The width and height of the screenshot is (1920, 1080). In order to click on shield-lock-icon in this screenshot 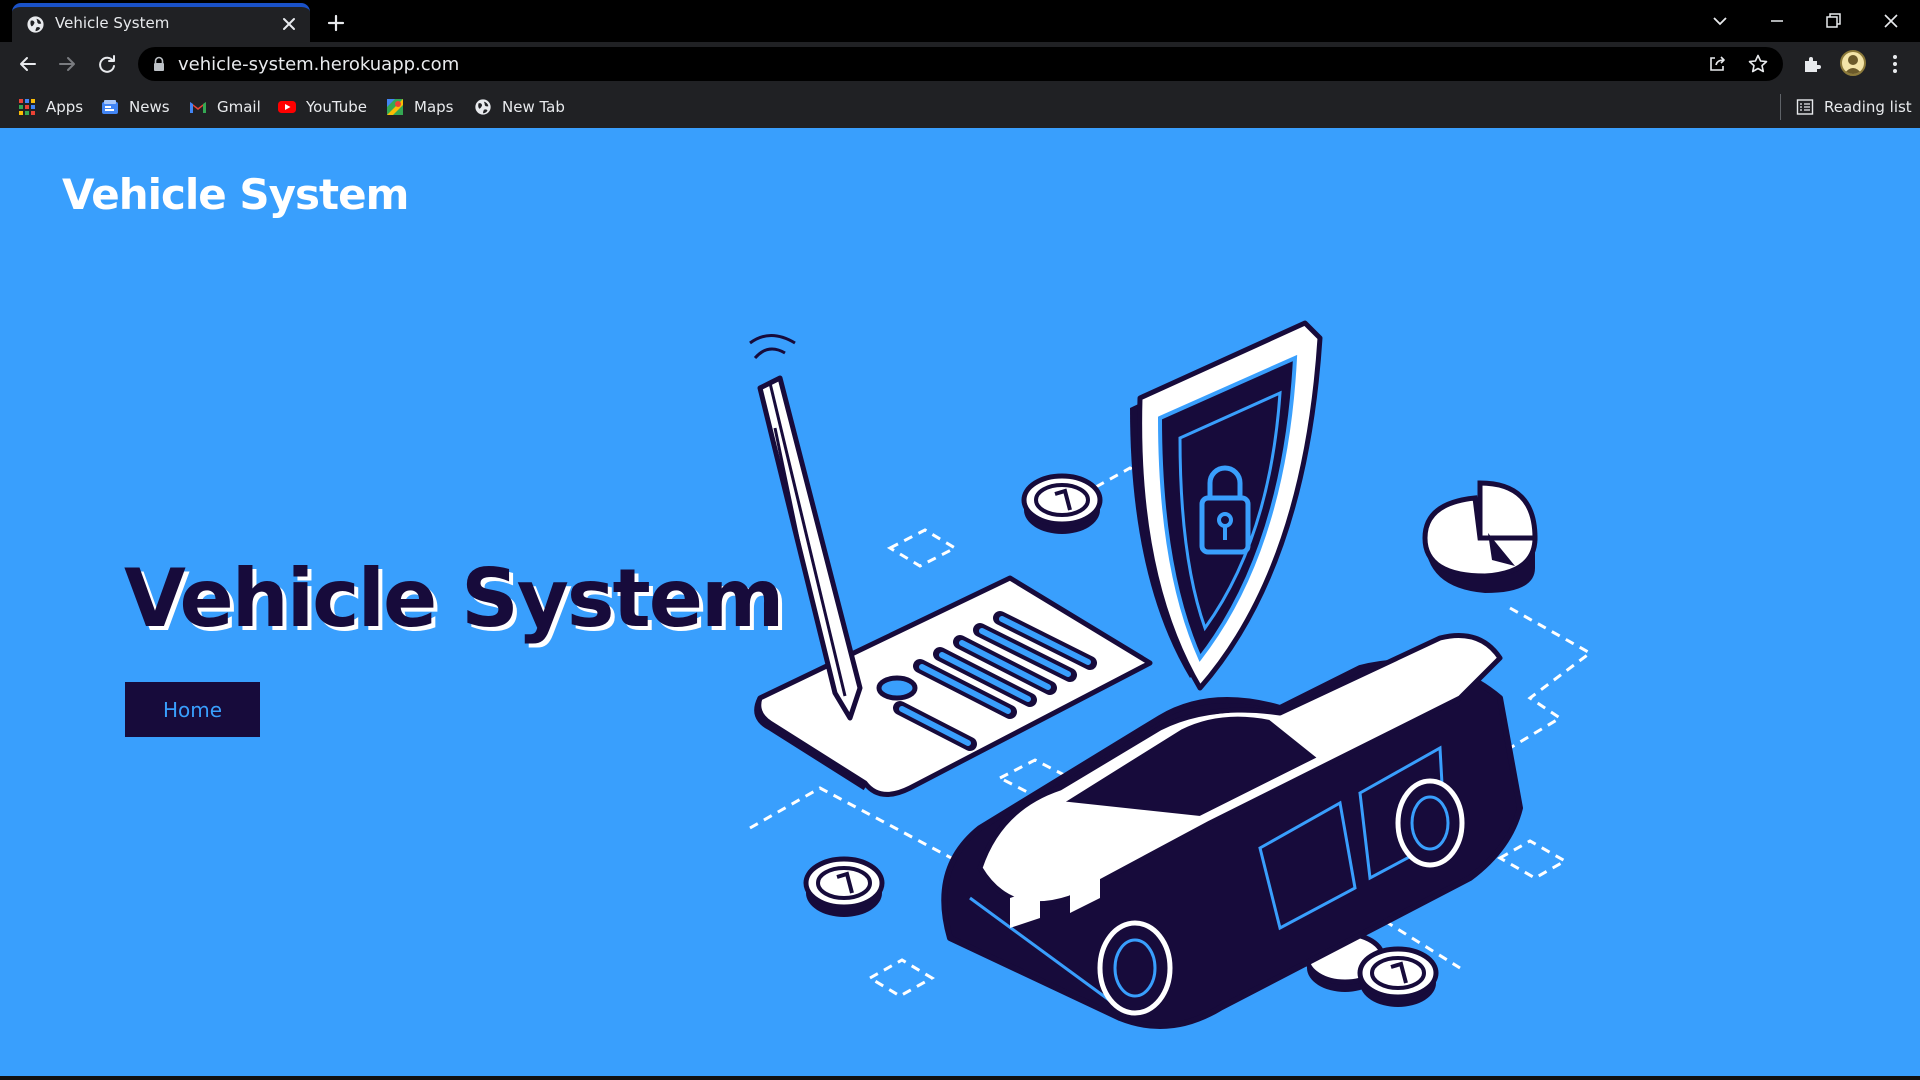, I will do `click(1226, 505)`.